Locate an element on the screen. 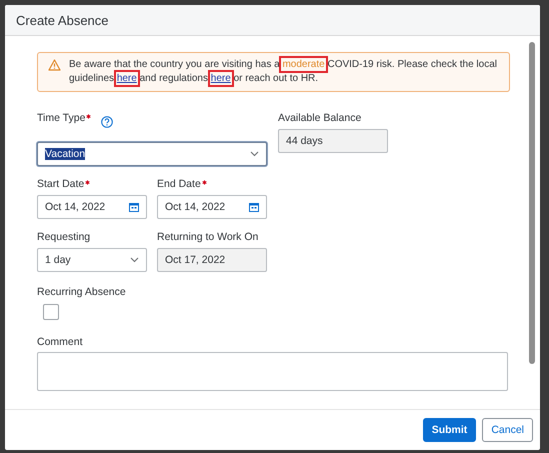 This screenshot has width=549, height=453. help-icon is located at coordinates (107, 122).